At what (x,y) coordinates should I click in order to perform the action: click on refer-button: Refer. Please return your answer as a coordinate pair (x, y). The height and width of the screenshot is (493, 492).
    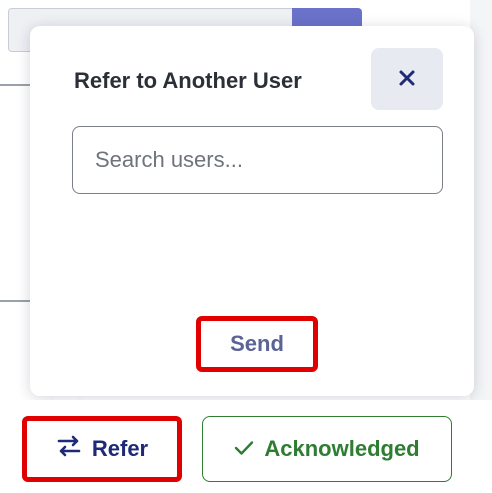
    Looking at the image, I should click on (102, 449).